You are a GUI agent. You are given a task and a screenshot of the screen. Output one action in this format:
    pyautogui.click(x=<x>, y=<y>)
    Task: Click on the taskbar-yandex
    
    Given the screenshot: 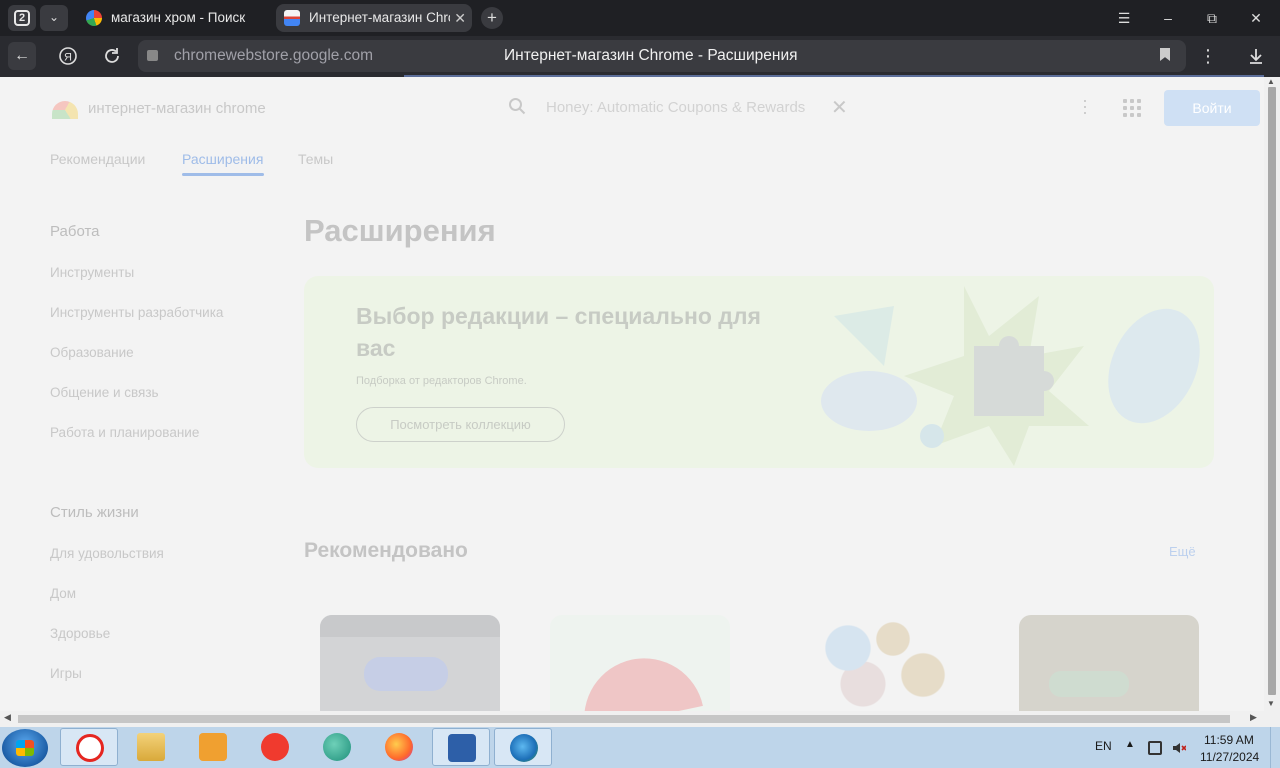 What is the action you would take?
    pyautogui.click(x=275, y=747)
    